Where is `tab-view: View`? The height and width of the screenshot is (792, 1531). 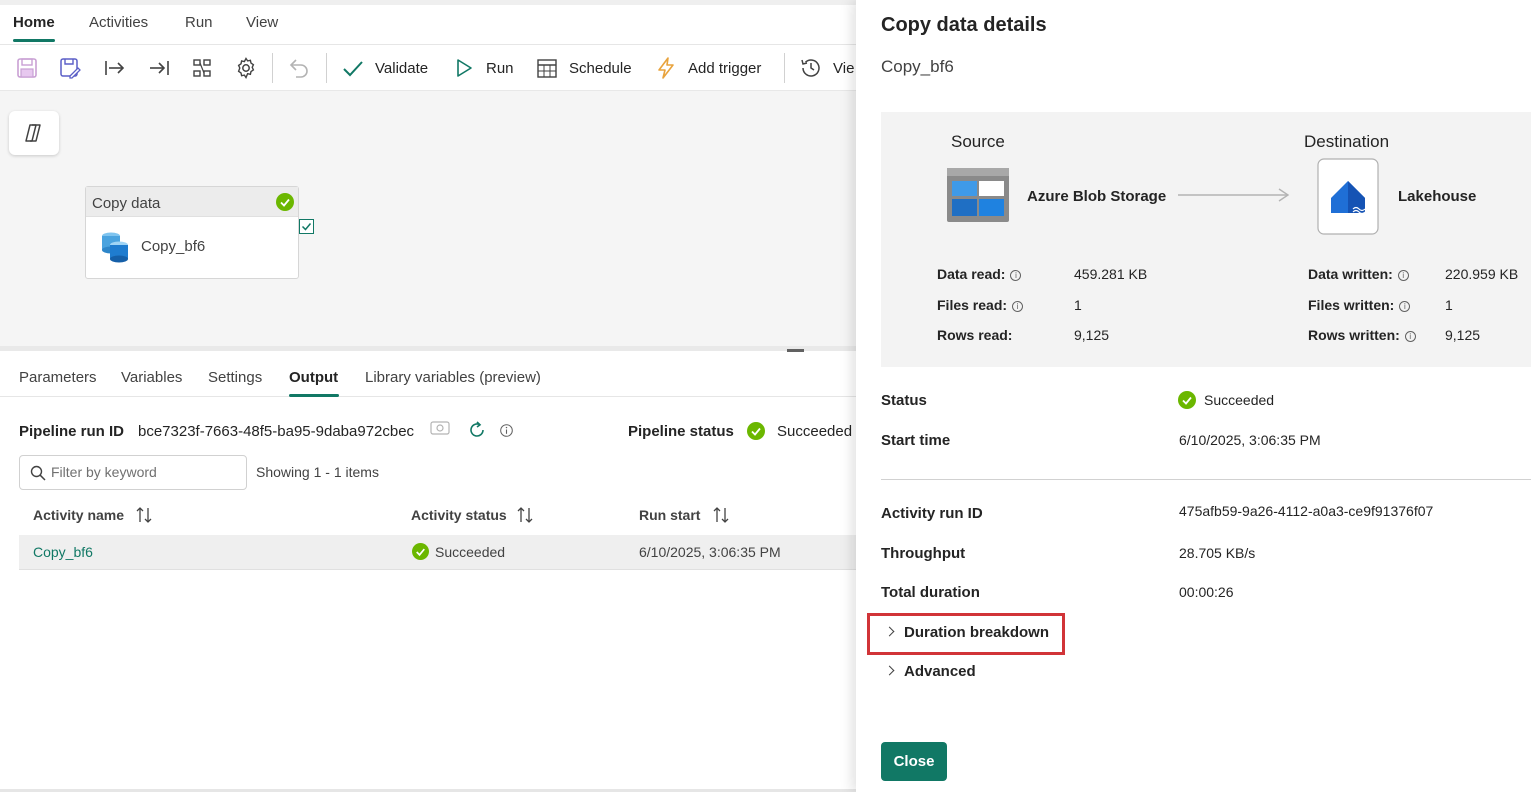 tab-view: View is located at coordinates (262, 22).